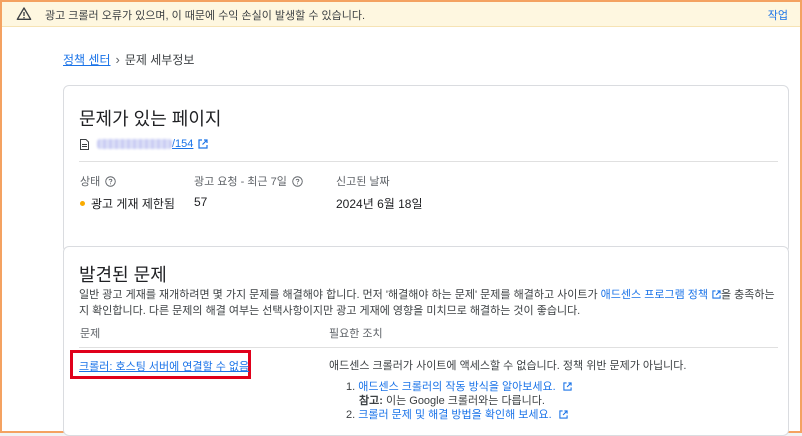 The height and width of the screenshot is (436, 802). What do you see at coordinates (351, 387) in the screenshot?
I see `step-1-number: 1.` at bounding box center [351, 387].